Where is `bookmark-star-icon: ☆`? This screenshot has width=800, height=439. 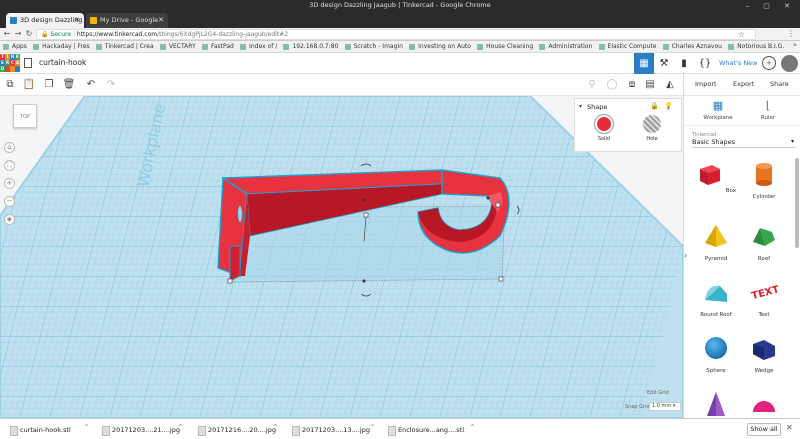
bookmark-star-icon: ☆ is located at coordinates (741, 34).